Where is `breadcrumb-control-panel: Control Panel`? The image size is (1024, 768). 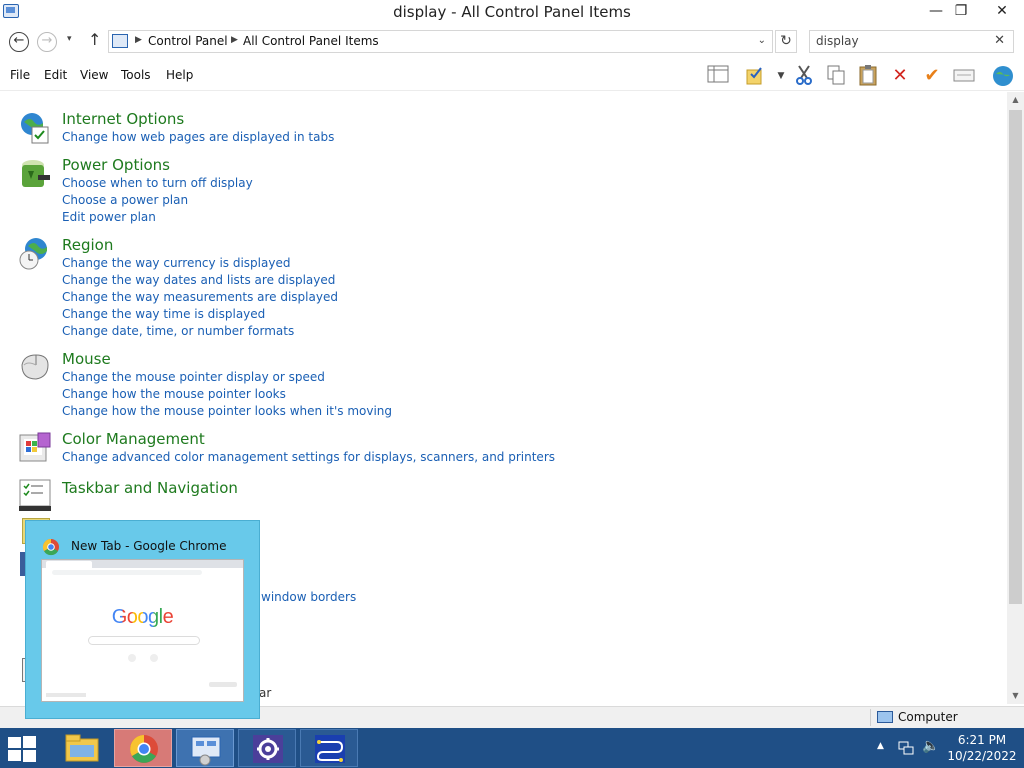
breadcrumb-control-panel: Control Panel is located at coordinates (188, 41).